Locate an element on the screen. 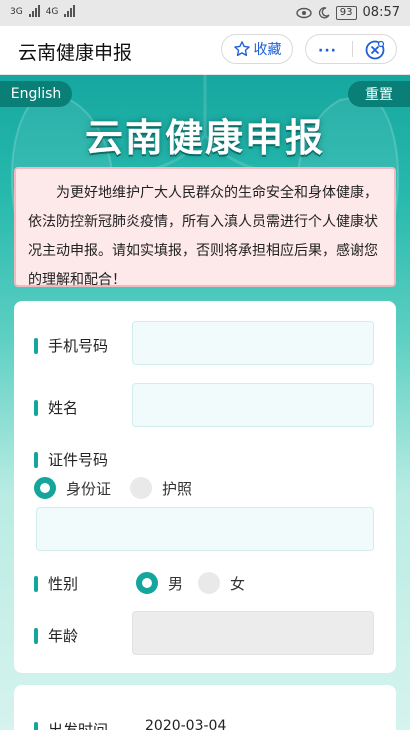 This screenshot has height=730, width=410. radio-id-card: 身份证 is located at coordinates (72, 488).